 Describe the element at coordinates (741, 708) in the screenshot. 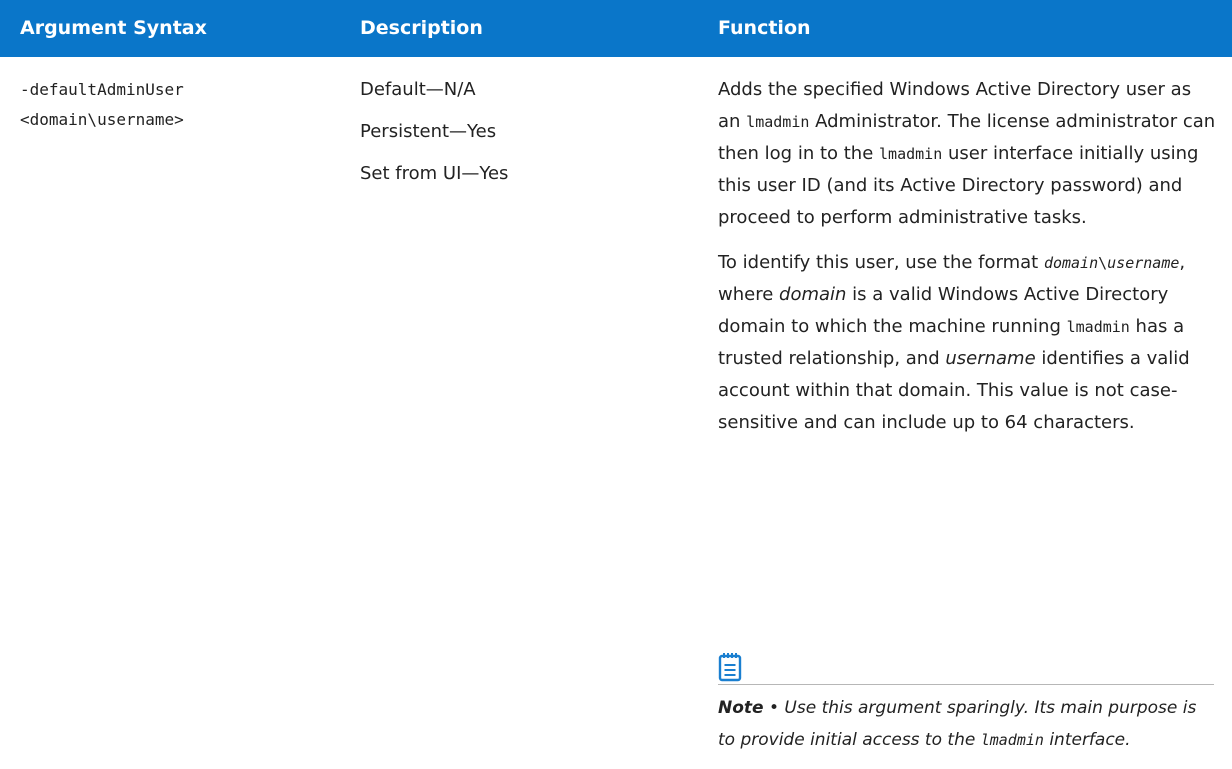

I see `note-label: Note` at that location.